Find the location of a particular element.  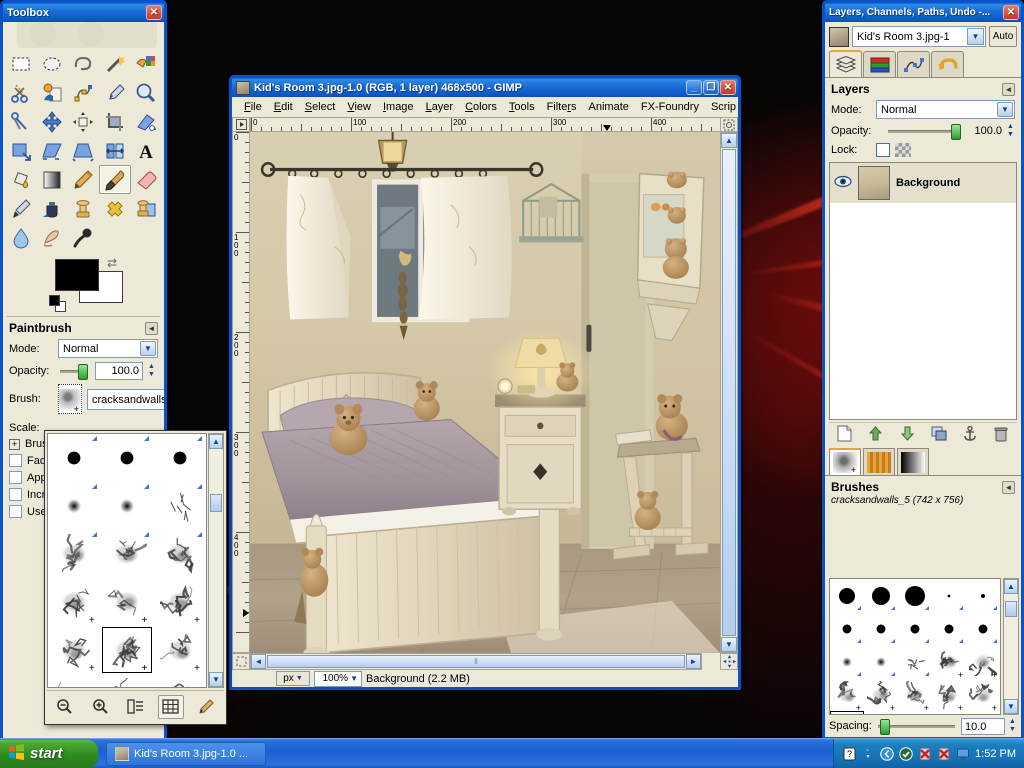

perspective-clone-tool is located at coordinates (146, 208).